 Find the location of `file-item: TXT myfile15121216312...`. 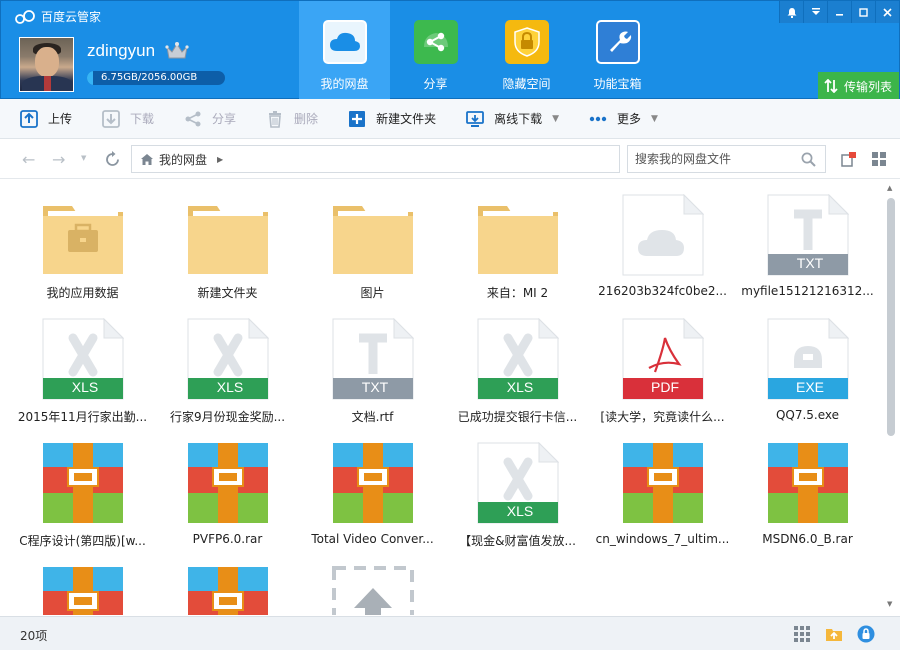

file-item: TXT myfile15121216312... is located at coordinates (807, 242).